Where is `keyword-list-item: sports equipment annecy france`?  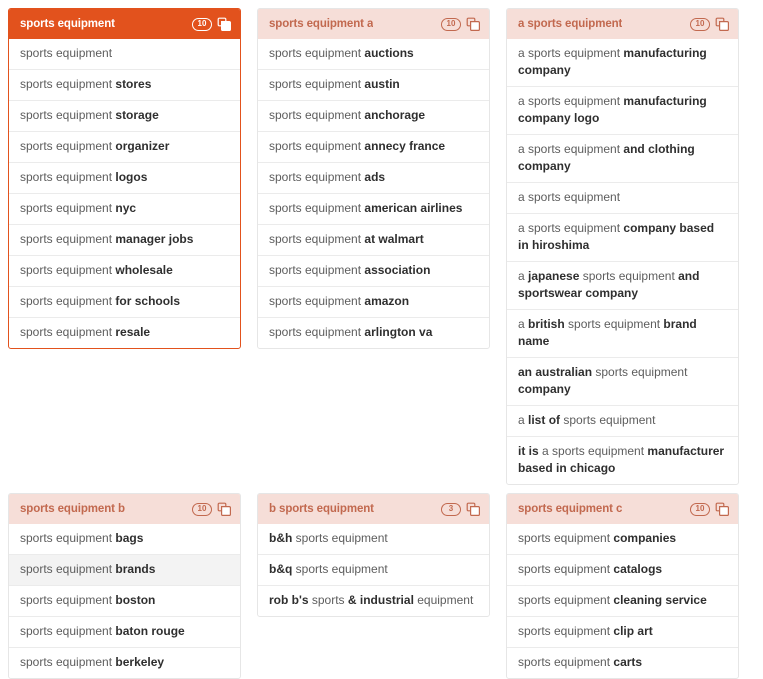 keyword-list-item: sports equipment annecy france is located at coordinates (373, 146).